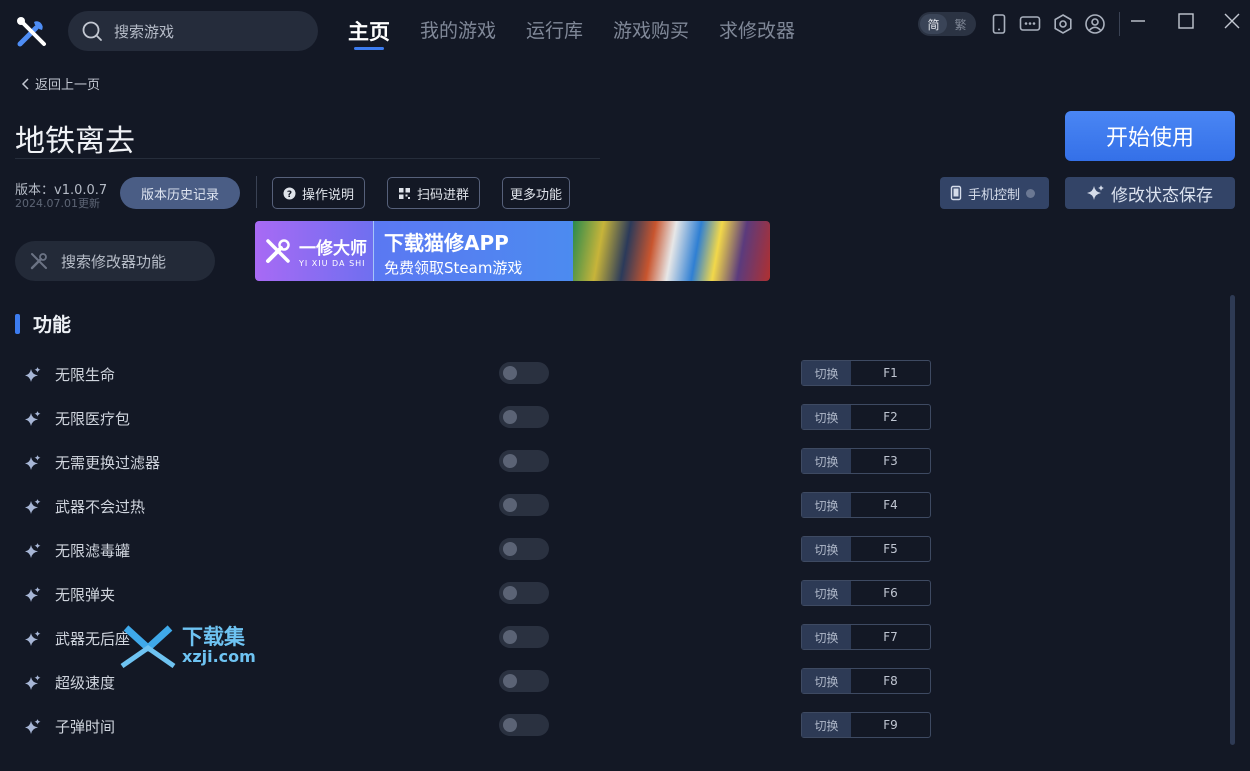 The image size is (1250, 771). Describe the element at coordinates (32, 32) in the screenshot. I see `app-logo-icon` at that location.